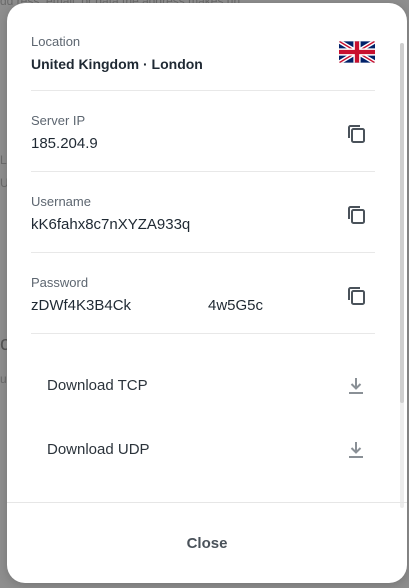 The width and height of the screenshot is (409, 588). Describe the element at coordinates (61, 201) in the screenshot. I see `username-label: Username` at that location.